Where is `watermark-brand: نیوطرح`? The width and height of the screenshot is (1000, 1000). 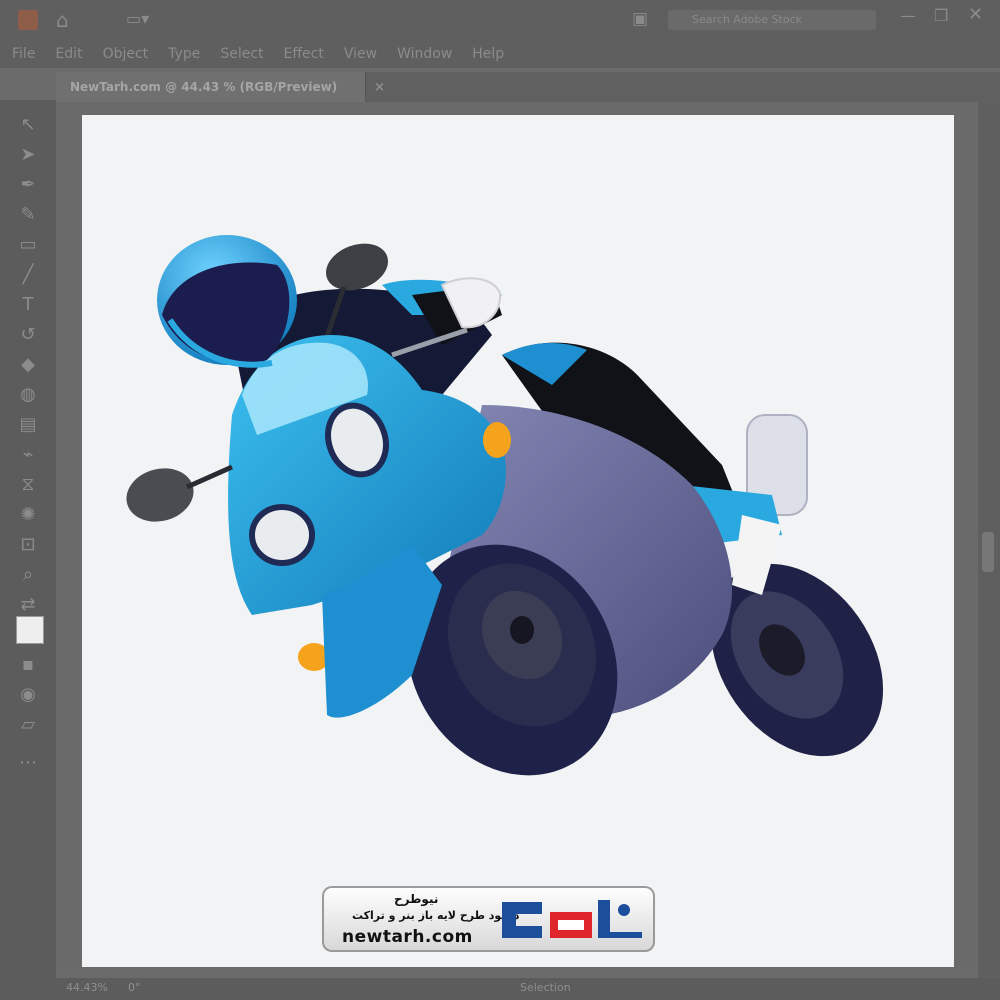 watermark-brand: نیوطرح is located at coordinates (416, 899).